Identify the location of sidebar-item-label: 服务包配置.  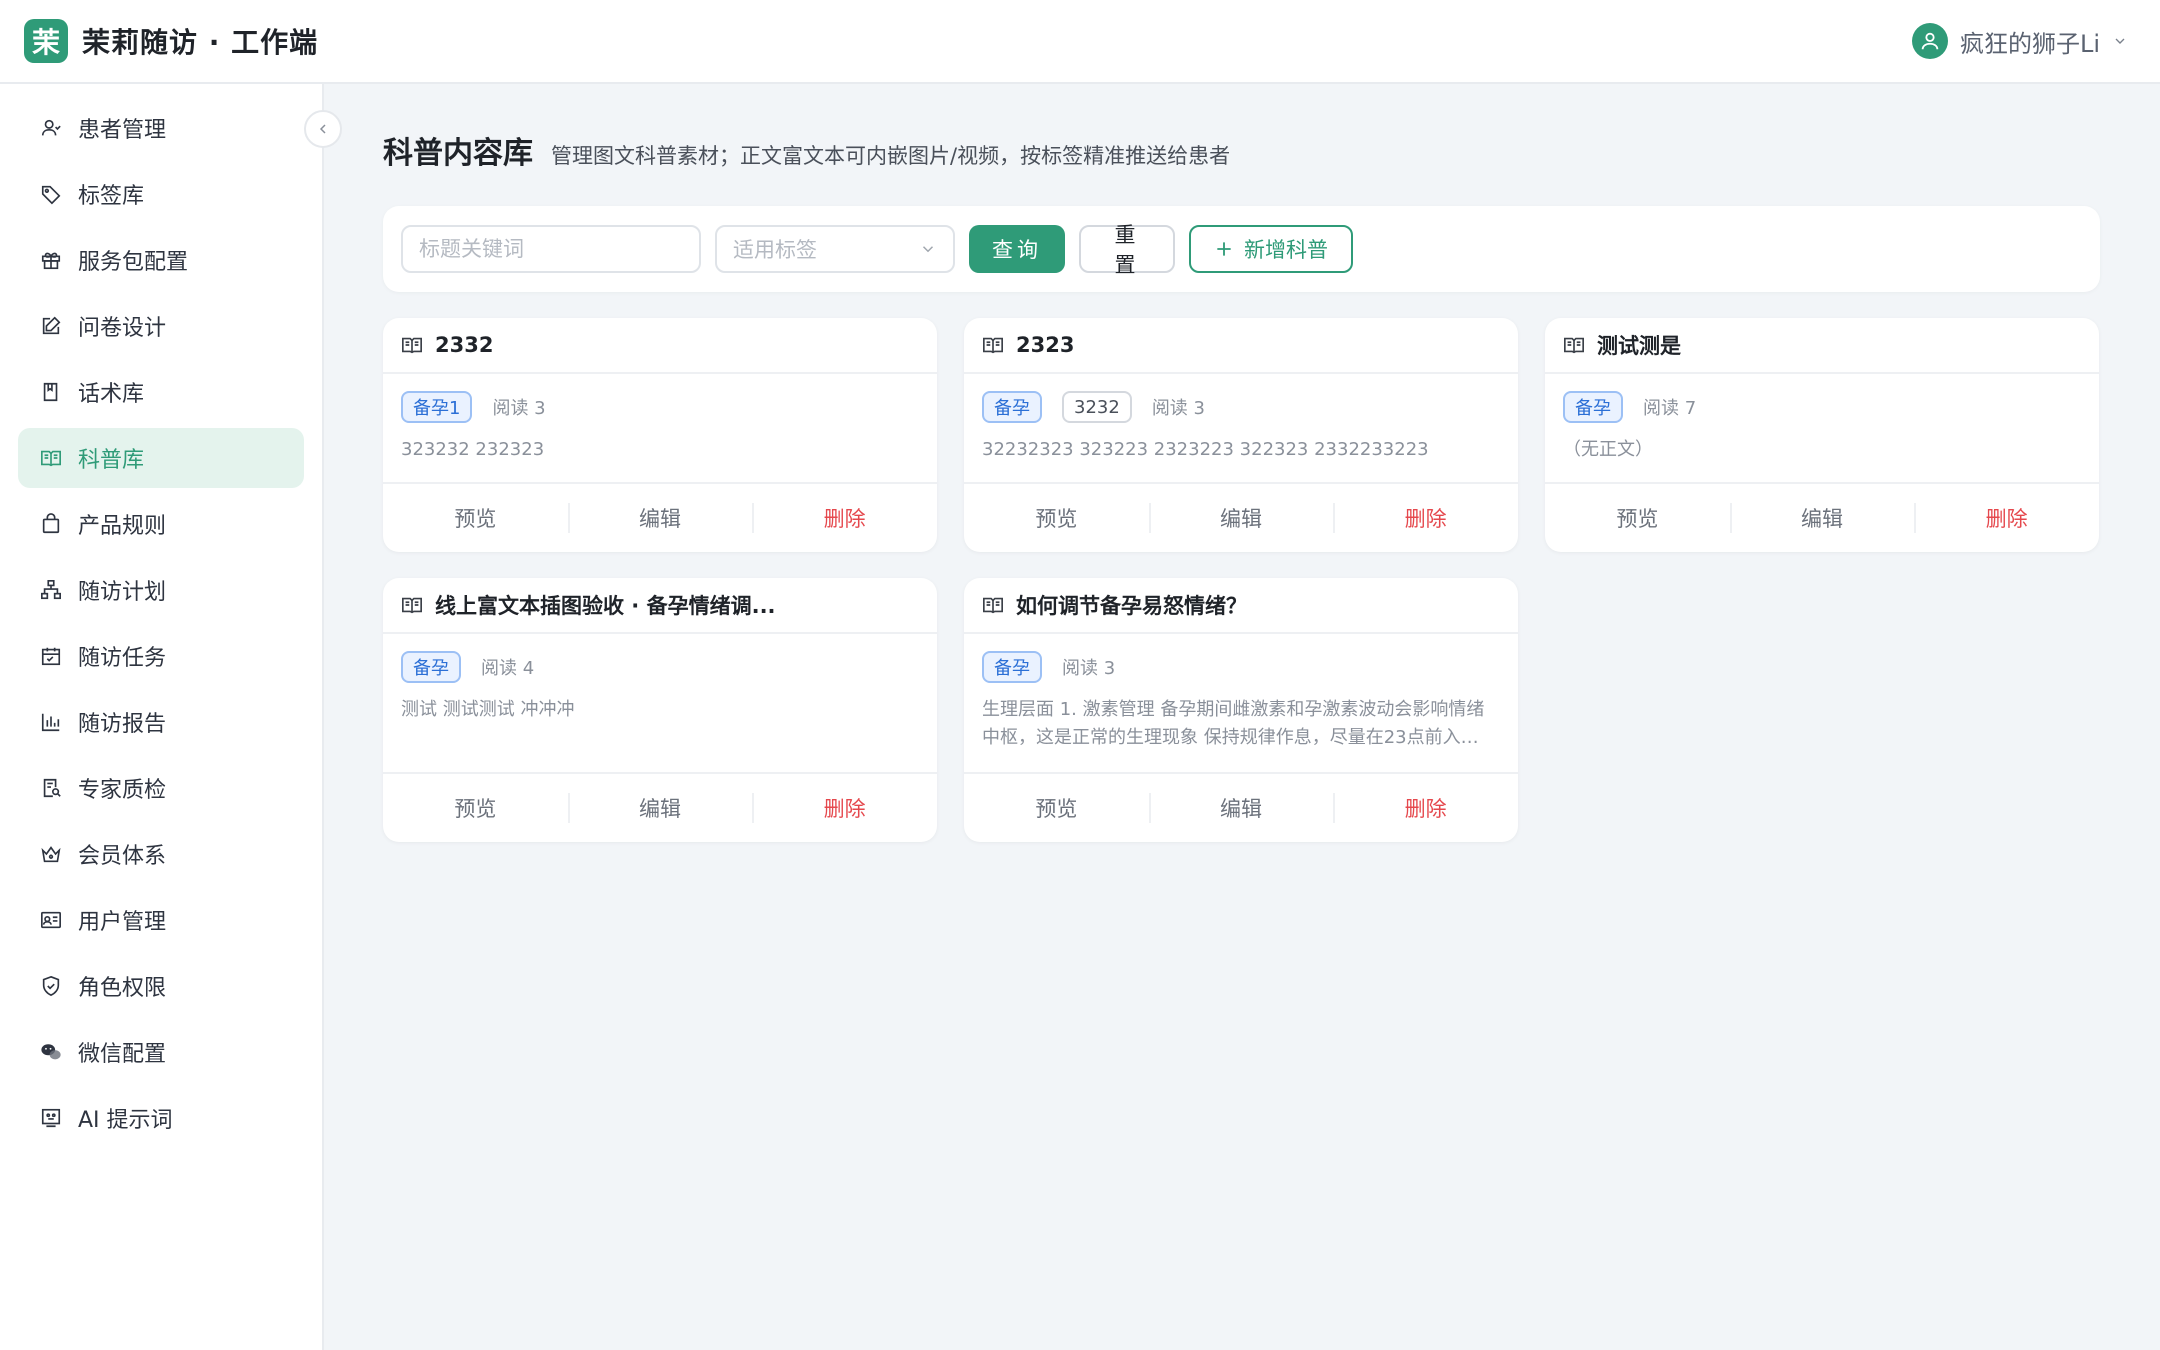
(133, 262).